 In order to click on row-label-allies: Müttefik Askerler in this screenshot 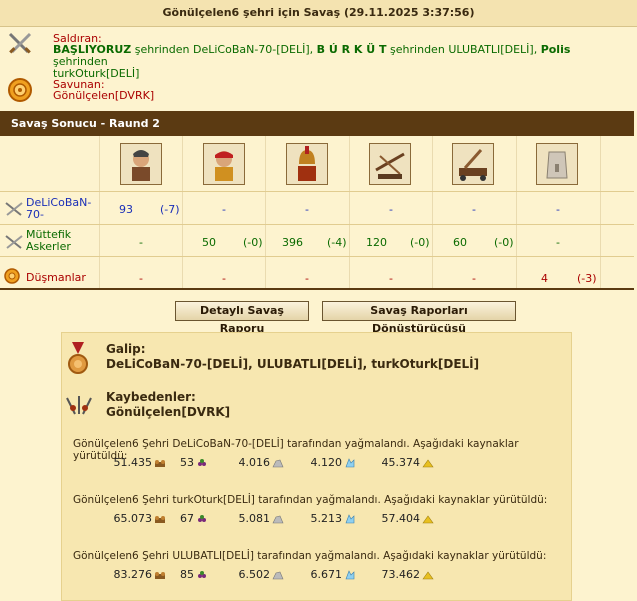, I will do `click(49, 240)`.